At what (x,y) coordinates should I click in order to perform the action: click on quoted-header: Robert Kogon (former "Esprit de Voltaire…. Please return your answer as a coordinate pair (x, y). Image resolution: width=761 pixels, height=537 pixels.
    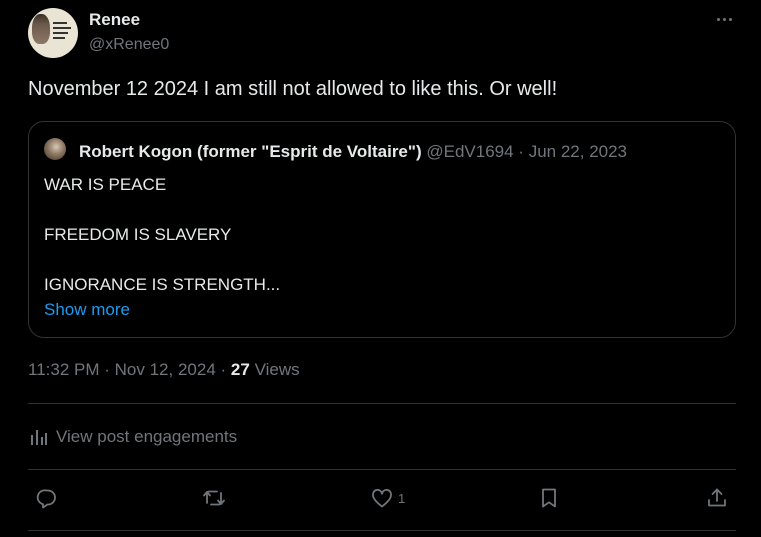
    Looking at the image, I should click on (353, 152).